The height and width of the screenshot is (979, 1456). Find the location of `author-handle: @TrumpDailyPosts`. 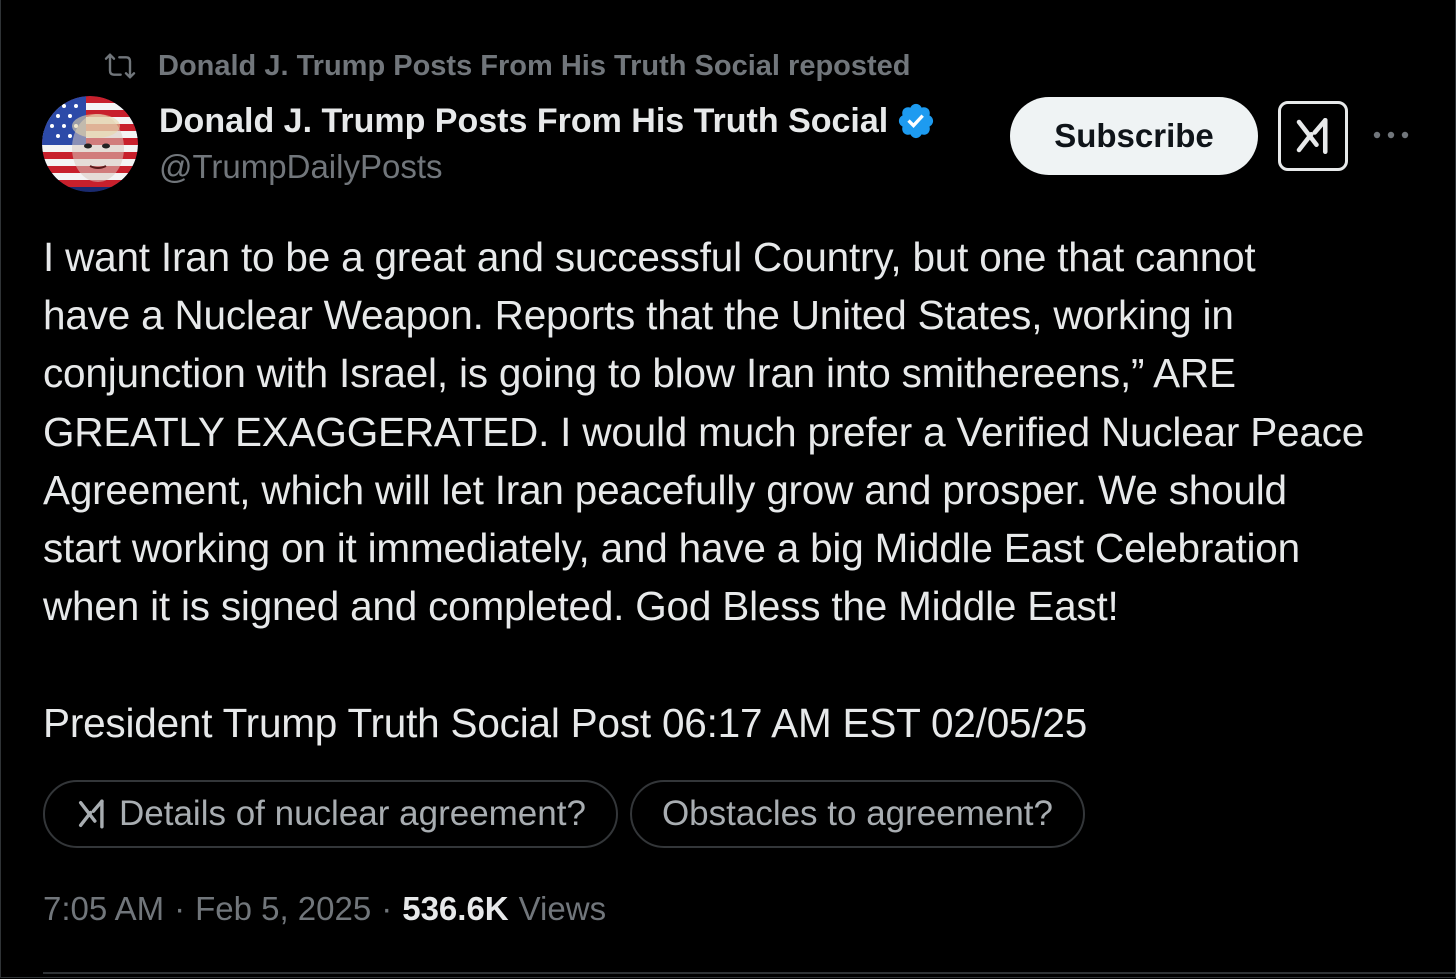

author-handle: @TrumpDailyPosts is located at coordinates (301, 167).